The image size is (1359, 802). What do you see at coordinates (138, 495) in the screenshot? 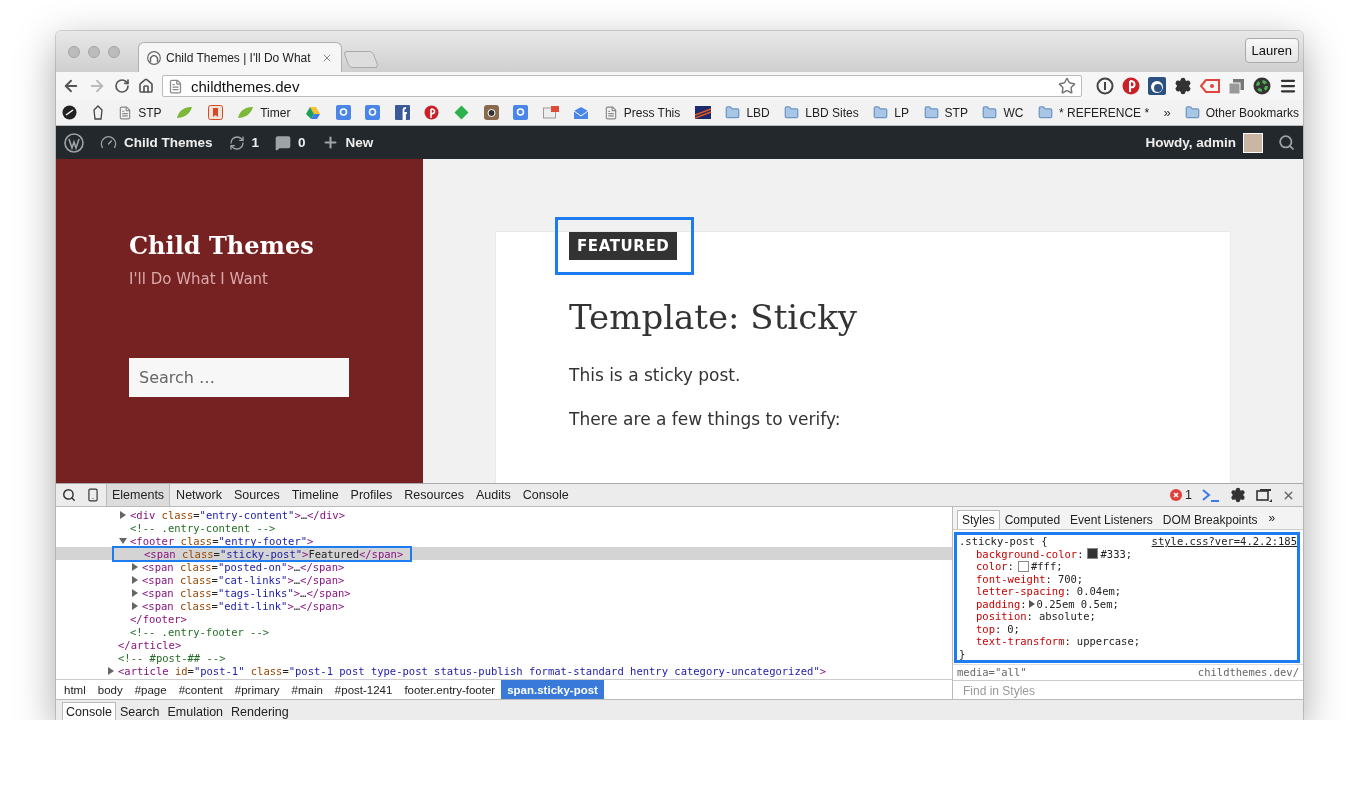
I see `devtools-tab: Elements` at bounding box center [138, 495].